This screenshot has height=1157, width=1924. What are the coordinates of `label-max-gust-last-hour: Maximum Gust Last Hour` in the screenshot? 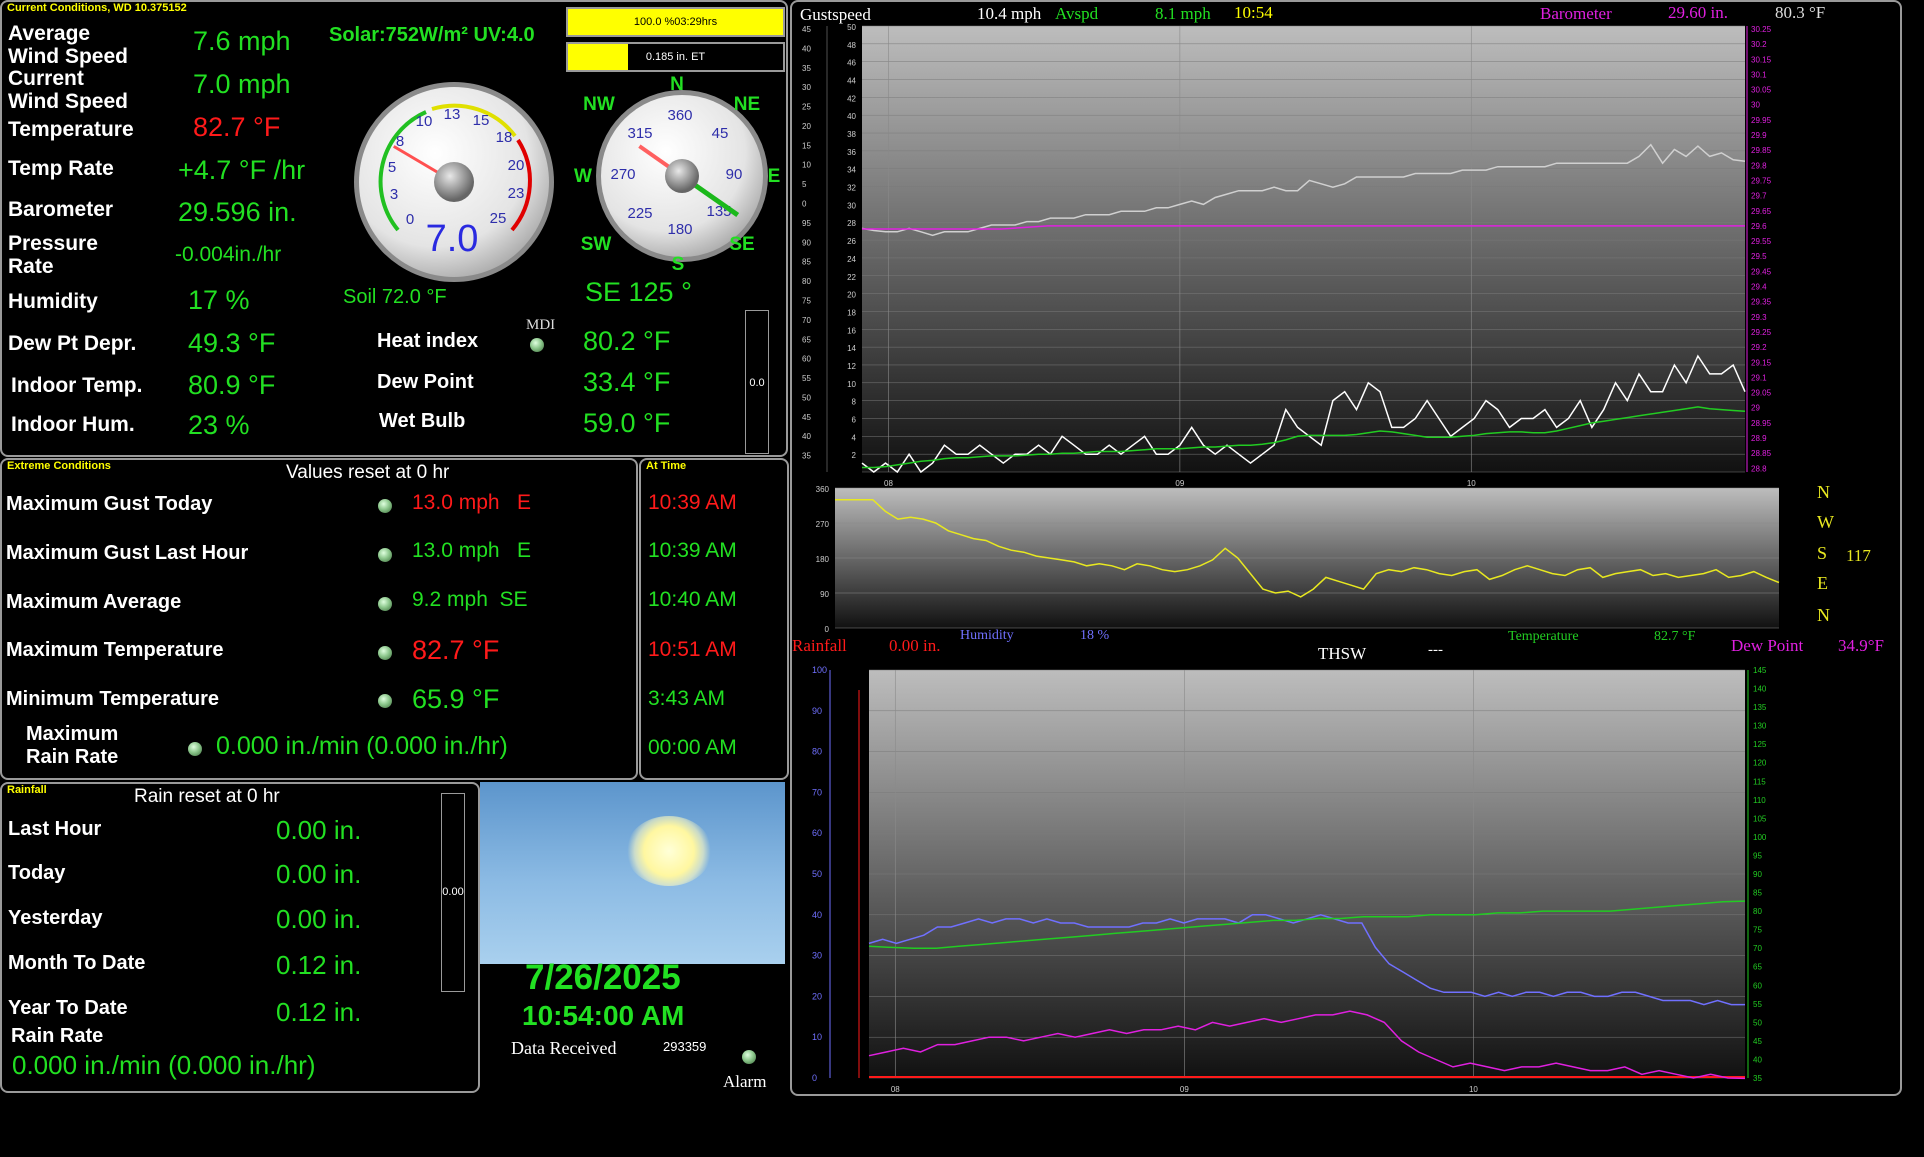 It's located at (127, 553).